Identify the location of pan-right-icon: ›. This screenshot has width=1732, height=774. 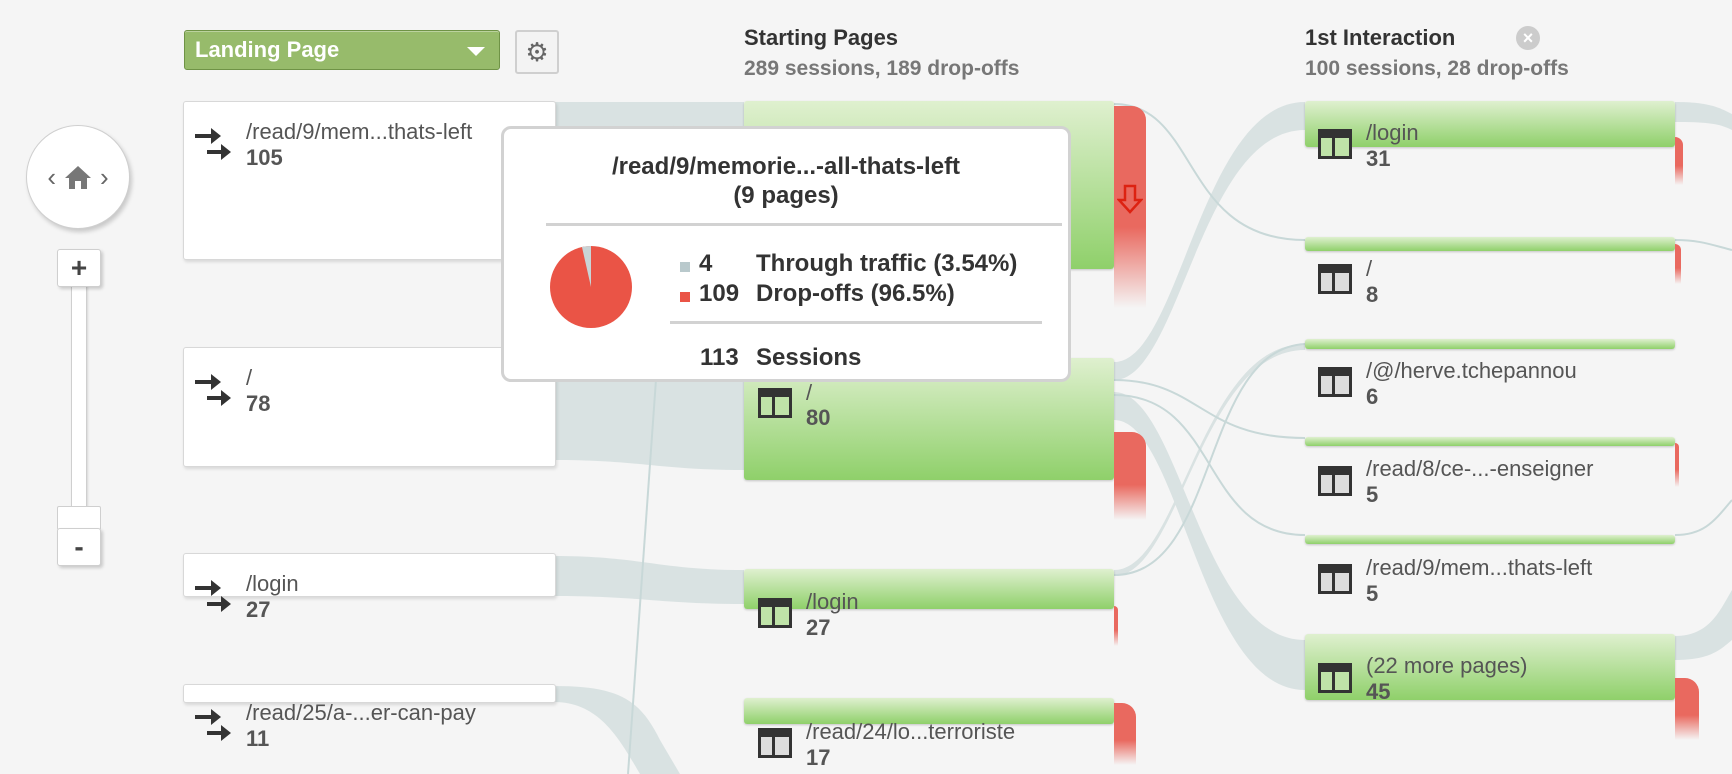
(104, 177).